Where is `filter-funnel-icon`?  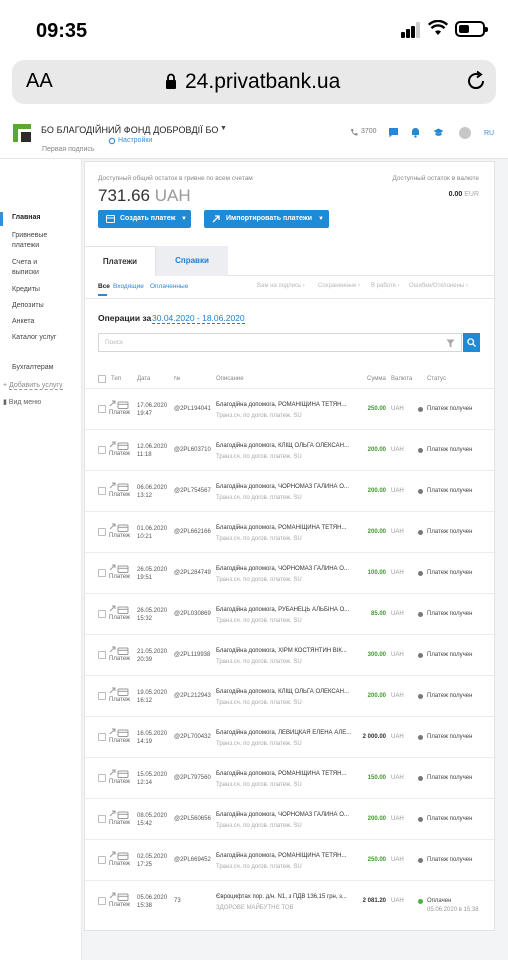
filter-funnel-icon is located at coordinates (450, 343).